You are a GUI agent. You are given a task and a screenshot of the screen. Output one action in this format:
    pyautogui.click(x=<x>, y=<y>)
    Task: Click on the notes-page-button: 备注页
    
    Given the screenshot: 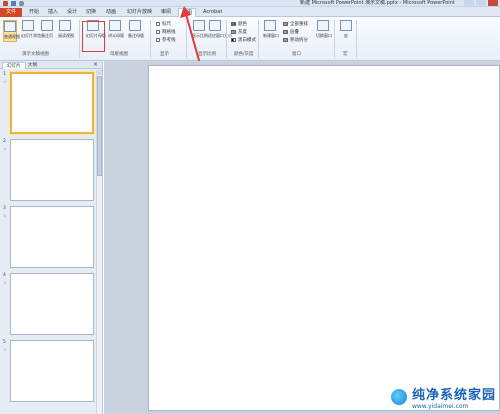 What is the action you would take?
    pyautogui.click(x=47, y=31)
    